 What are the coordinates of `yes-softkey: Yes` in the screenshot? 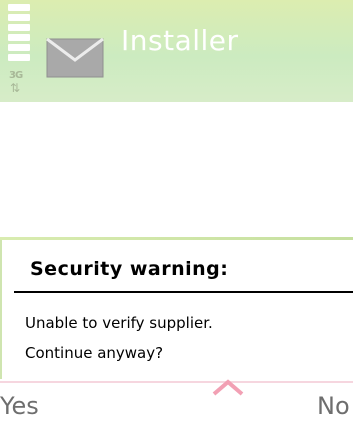 It's located at (19, 406).